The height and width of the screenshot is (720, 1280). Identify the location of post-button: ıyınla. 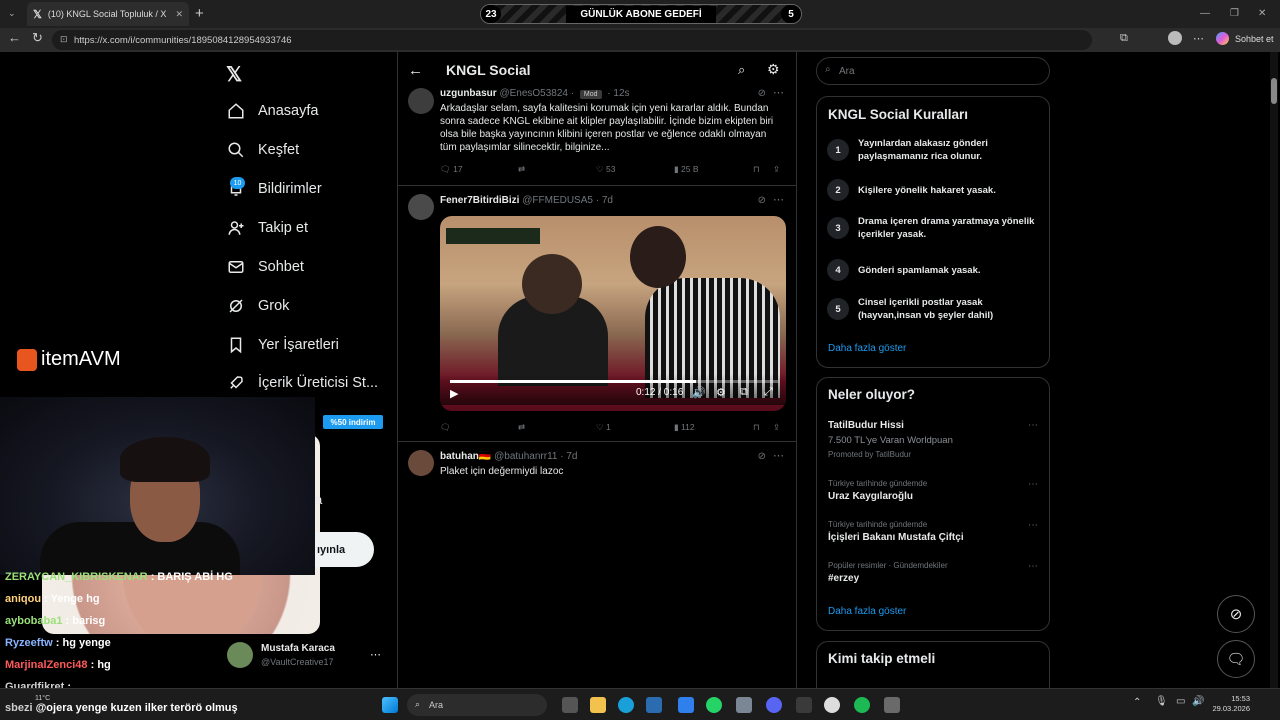
(344, 549).